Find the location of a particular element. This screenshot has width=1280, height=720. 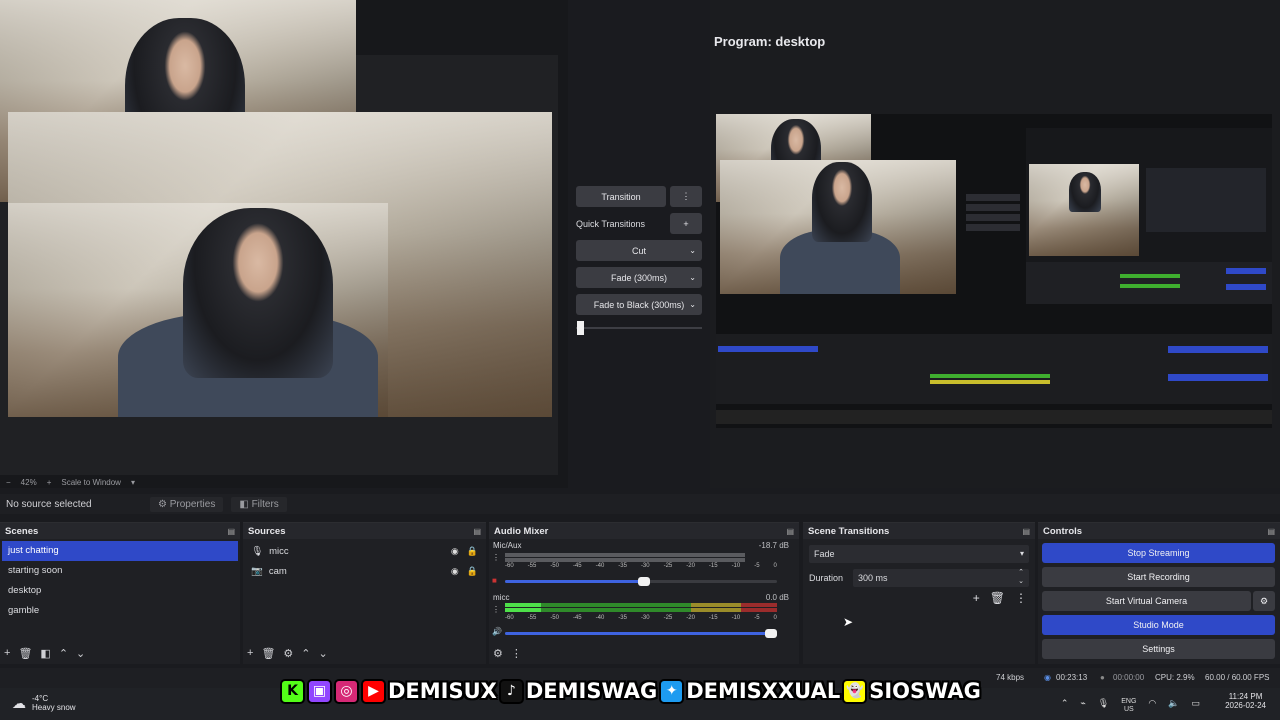

virtual-camera-settings-button: ⚙ is located at coordinates (1264, 601).